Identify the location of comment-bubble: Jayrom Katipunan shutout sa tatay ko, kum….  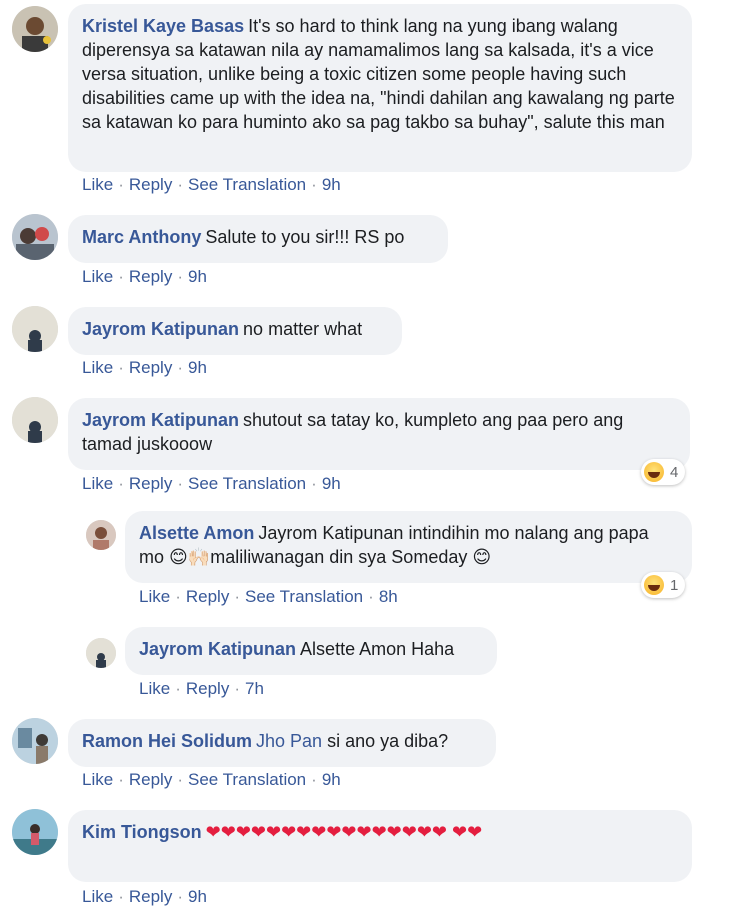
(379, 434).